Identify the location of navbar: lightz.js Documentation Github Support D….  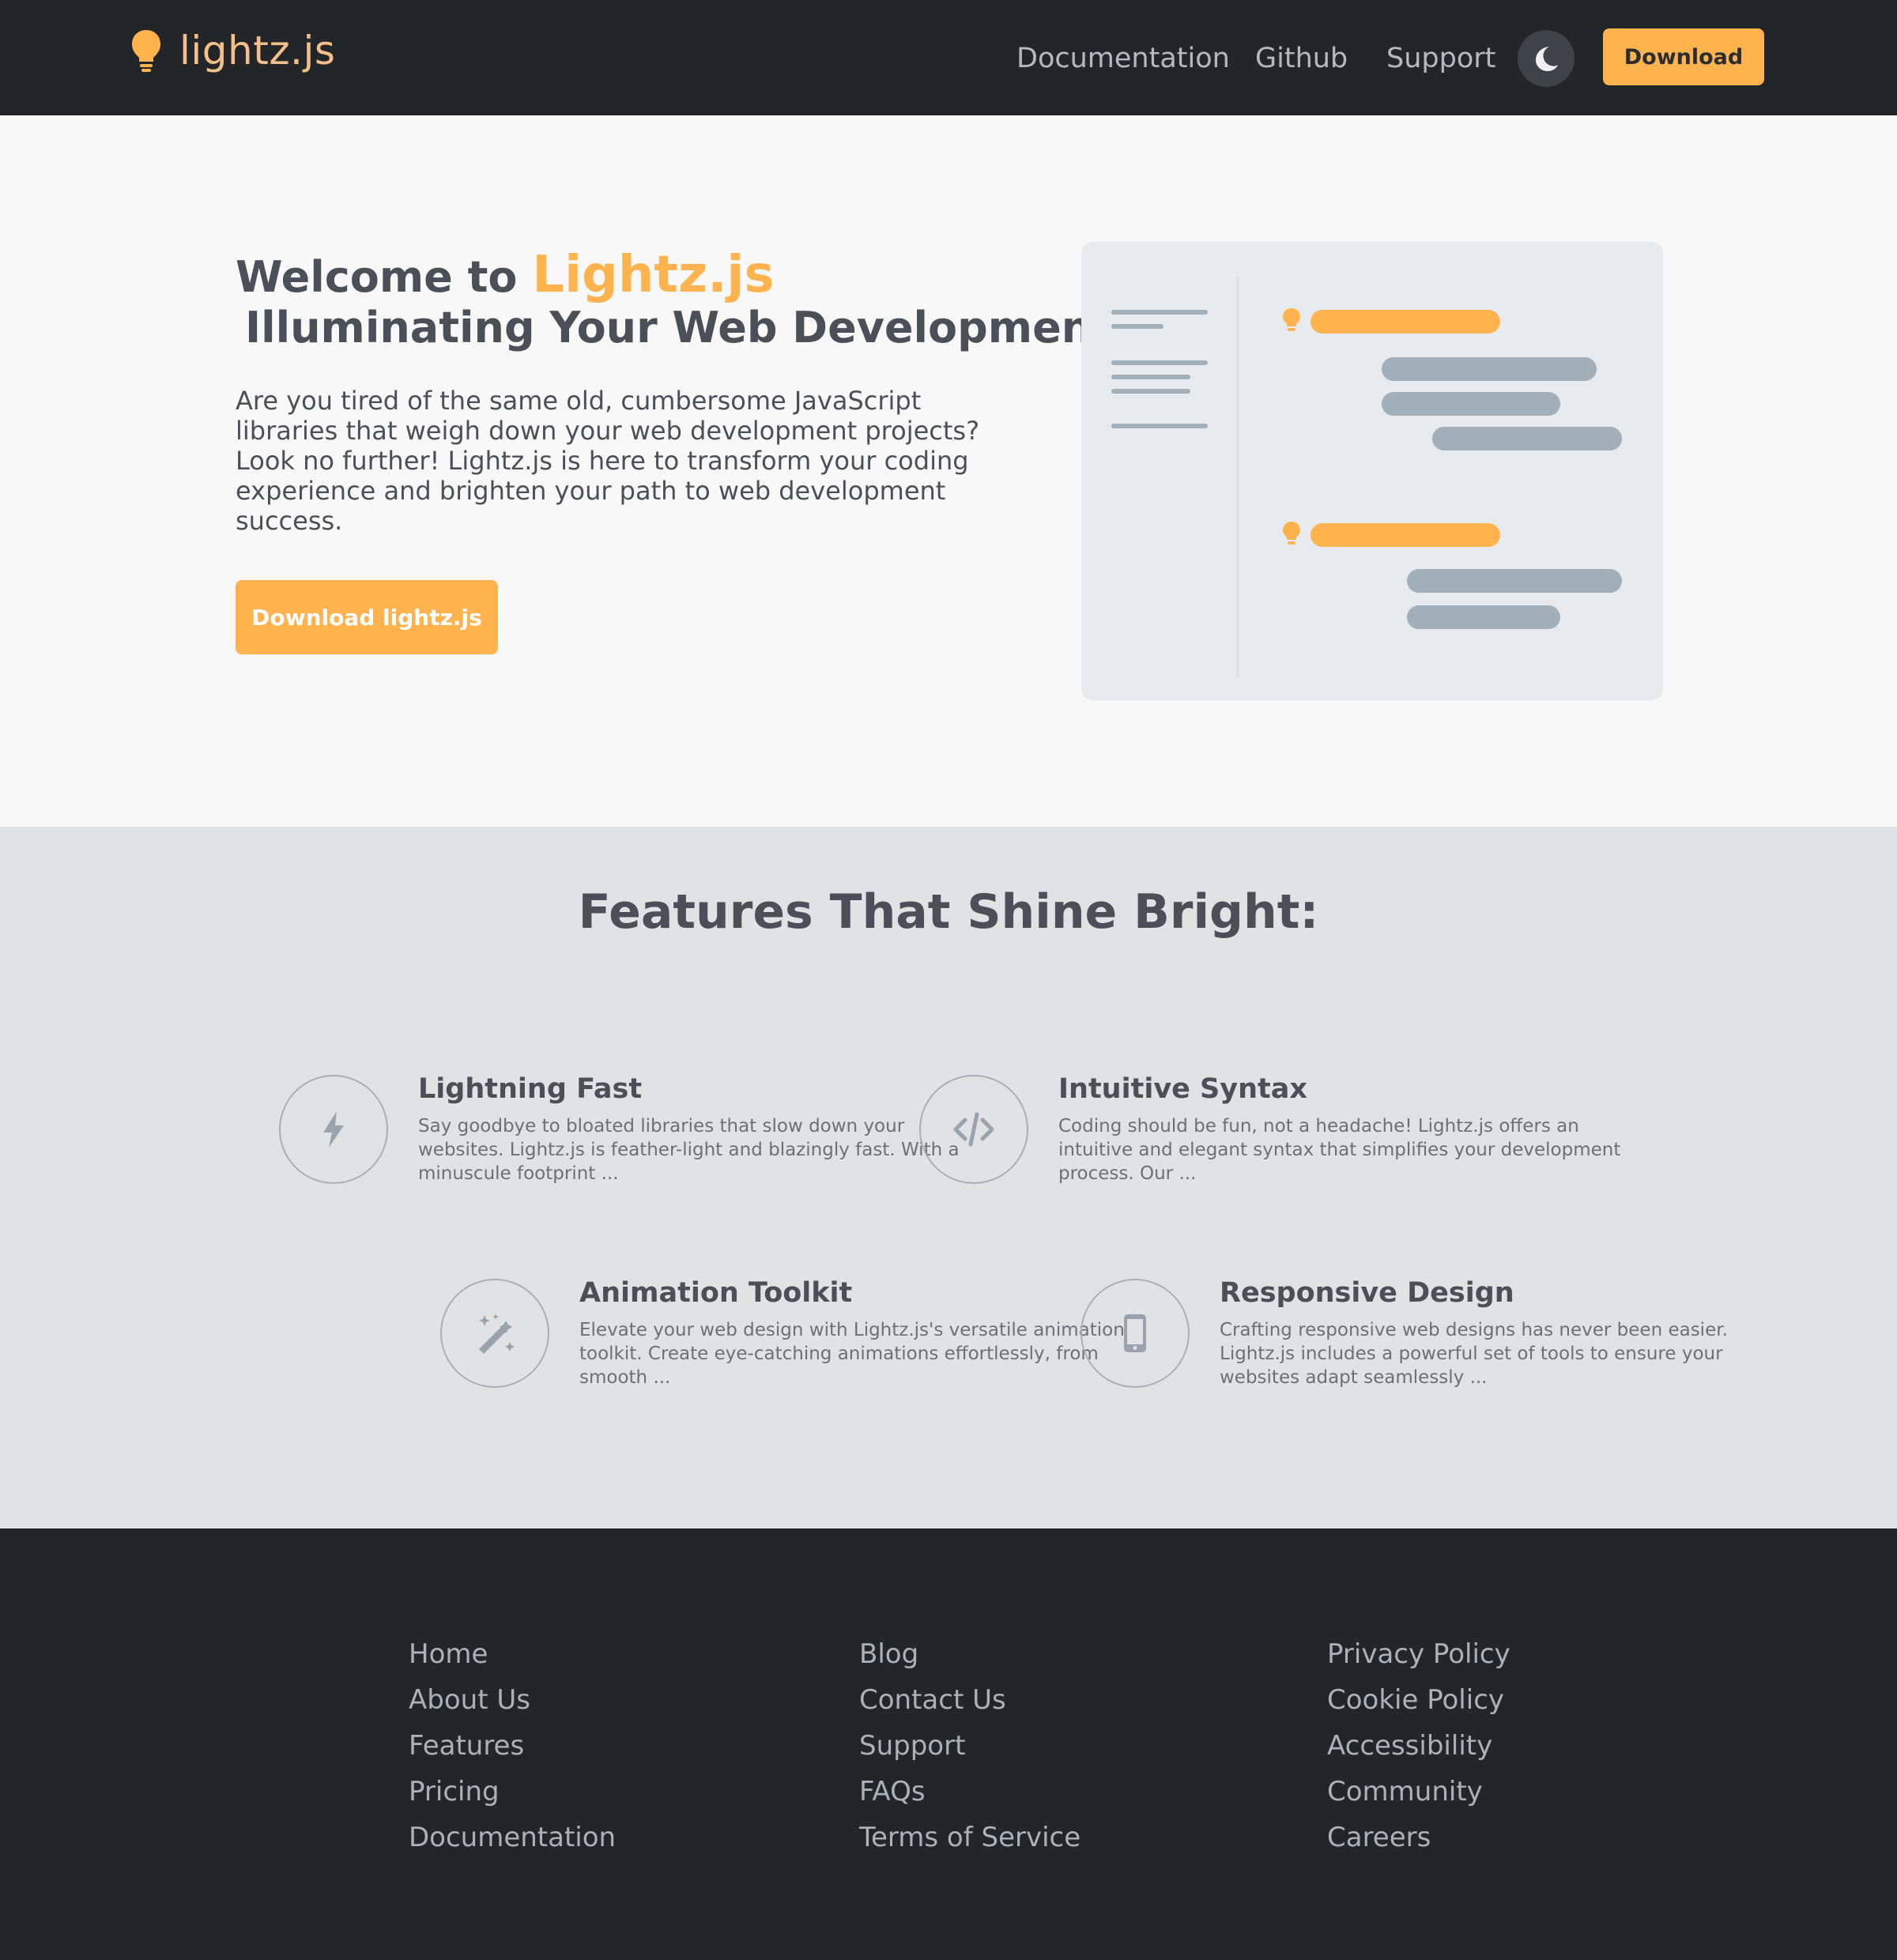
(948, 57).